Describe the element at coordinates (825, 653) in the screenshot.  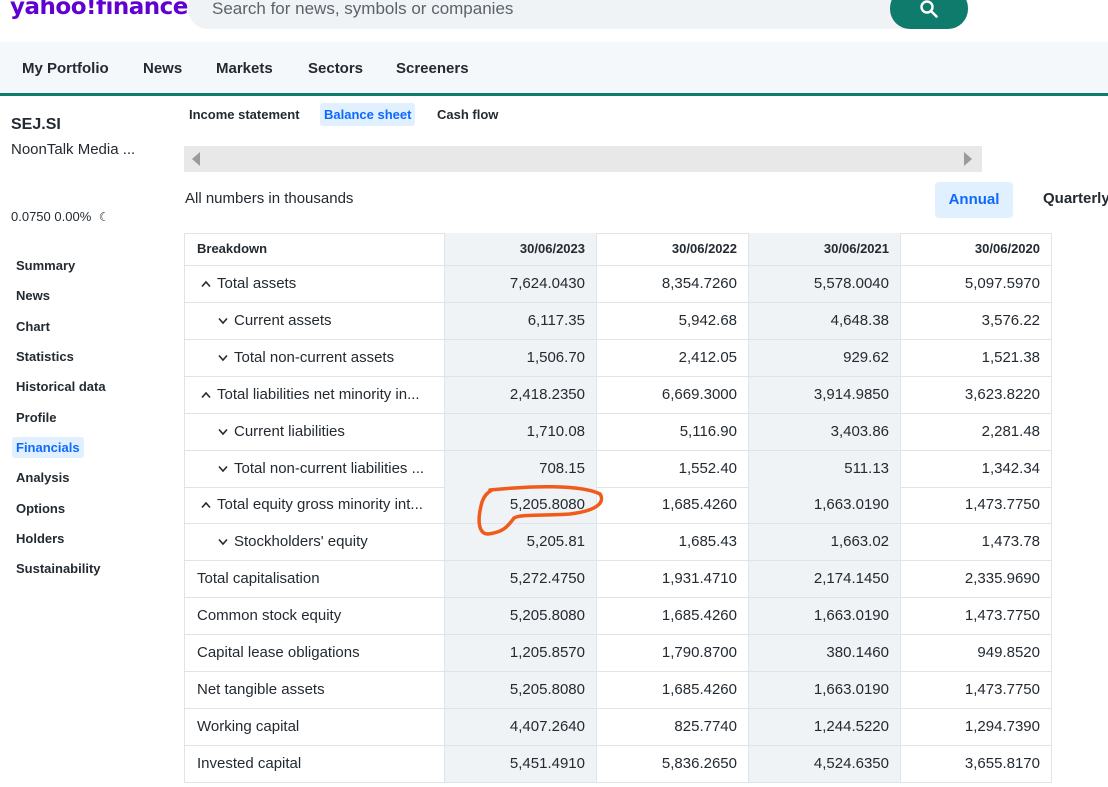
I see `table-cell: 380.1460` at that location.